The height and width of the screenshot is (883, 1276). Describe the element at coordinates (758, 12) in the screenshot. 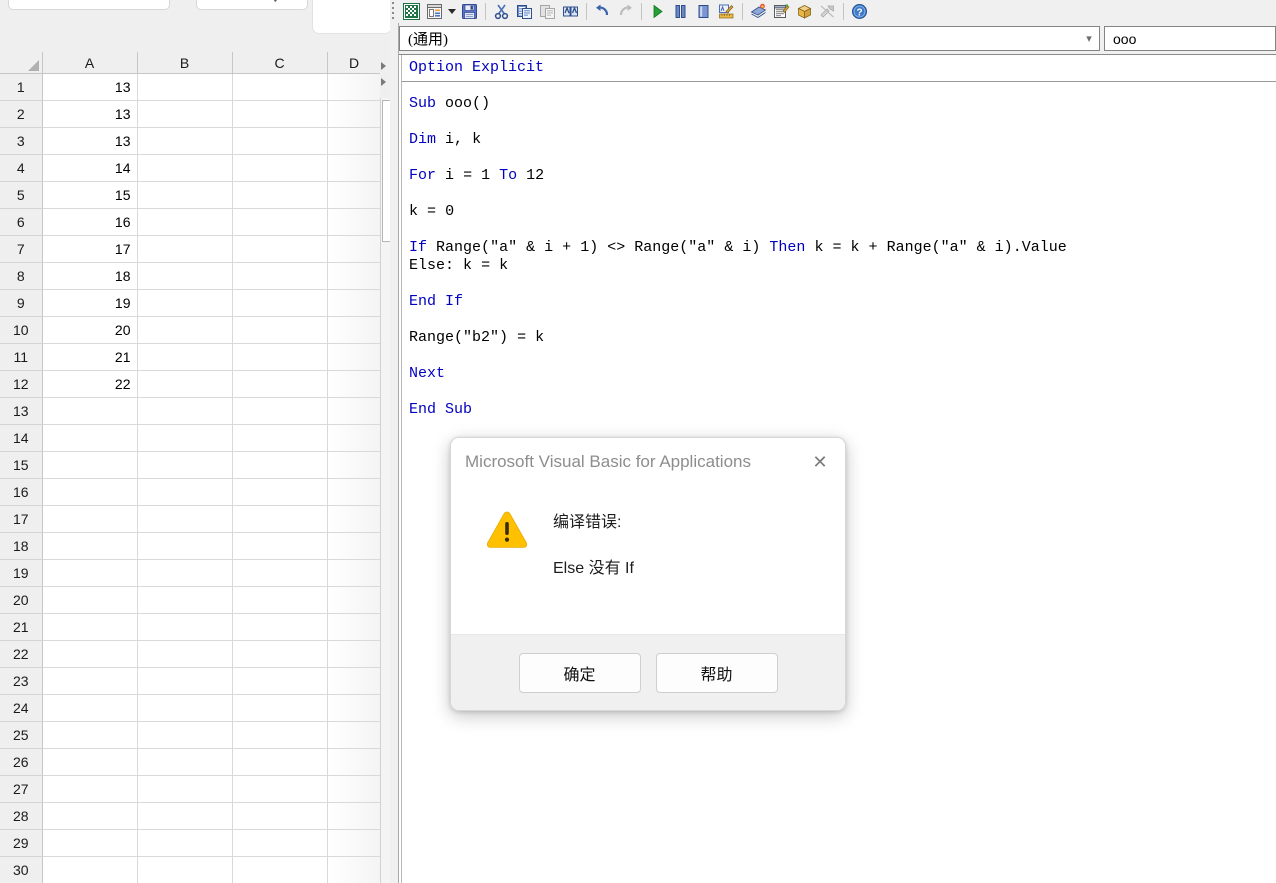

I see `project-explorer-icon` at that location.